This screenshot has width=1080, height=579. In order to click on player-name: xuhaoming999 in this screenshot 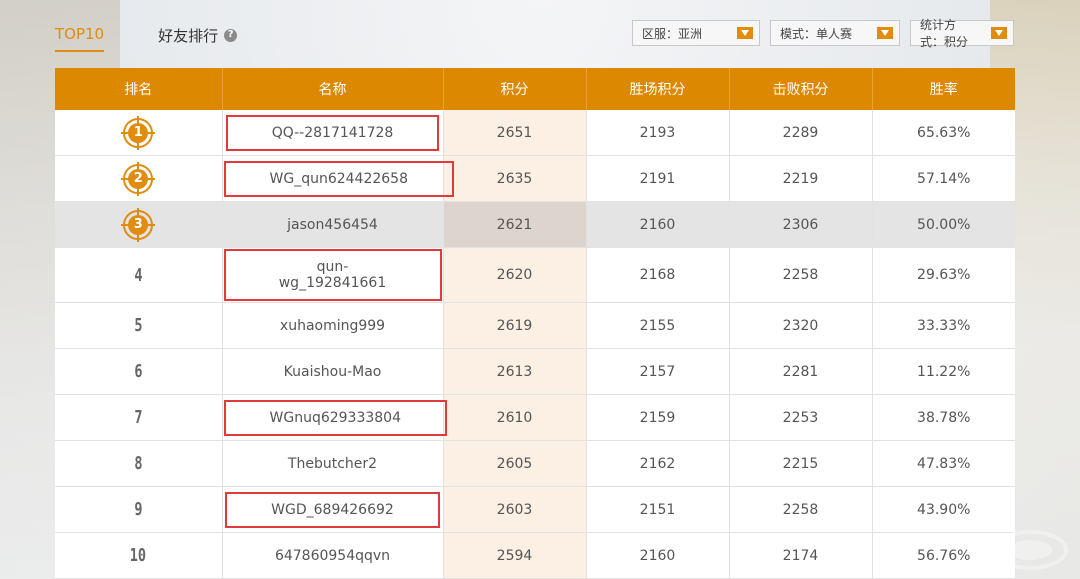, I will do `click(332, 325)`.